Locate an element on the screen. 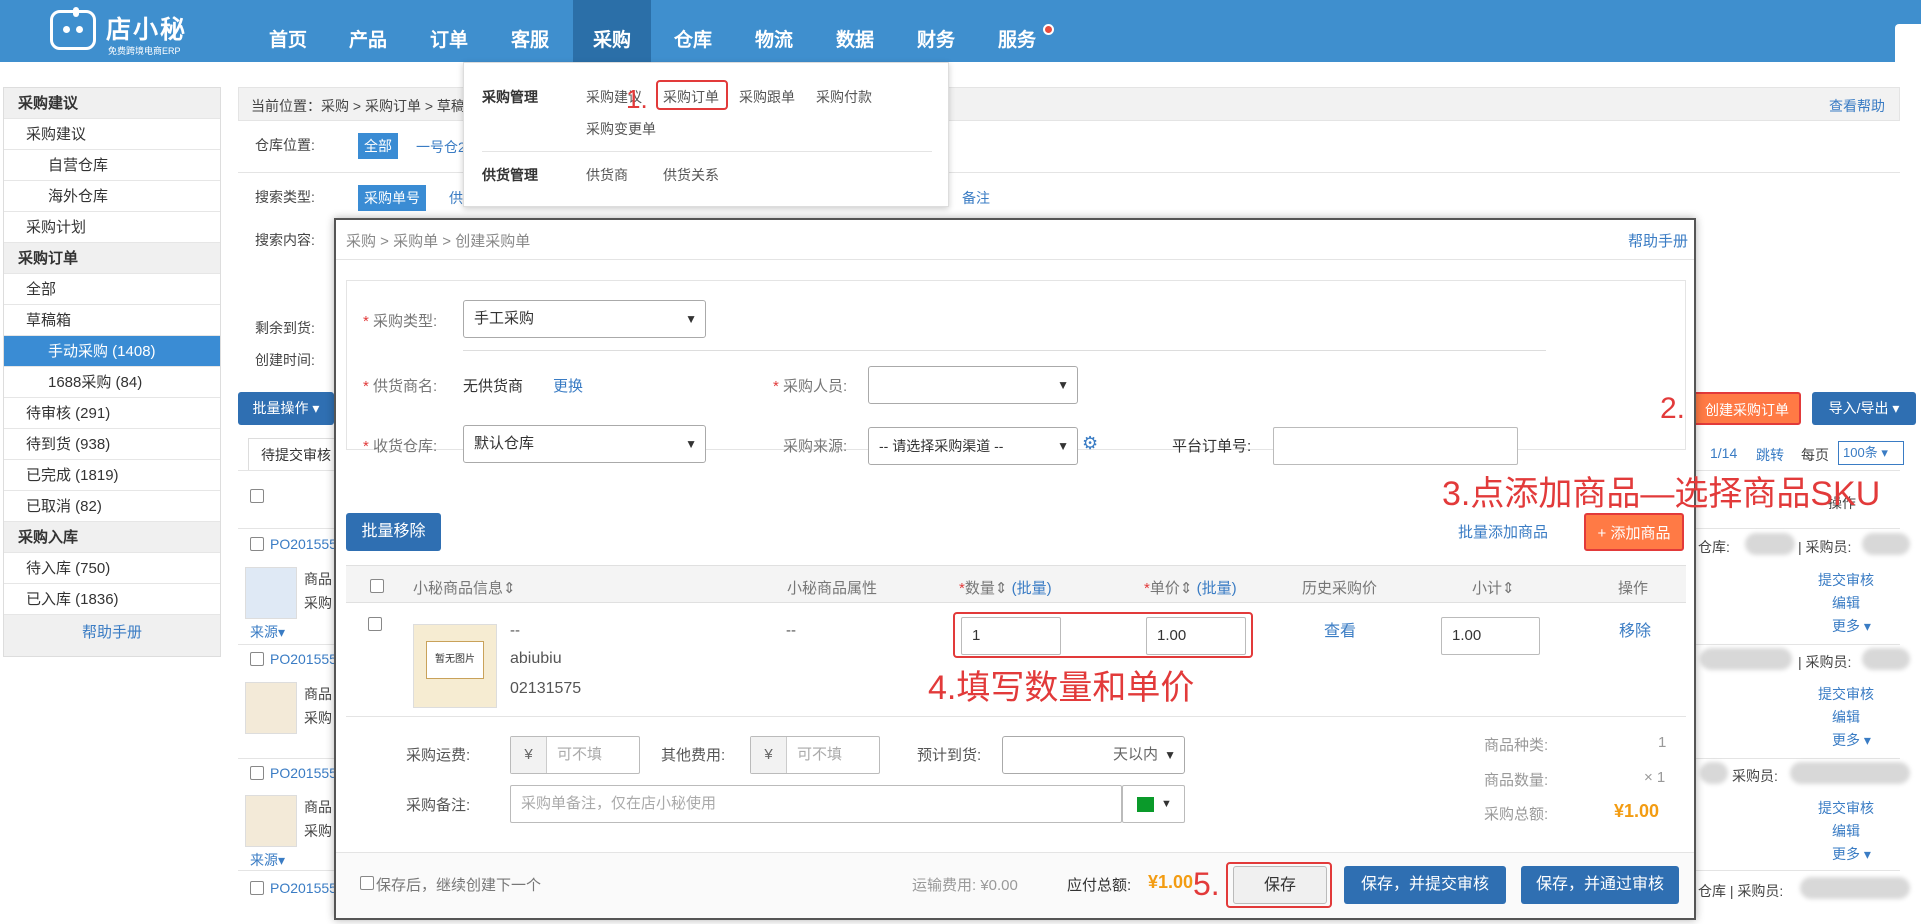  nav-warehouse: 仓库 is located at coordinates (693, 31).